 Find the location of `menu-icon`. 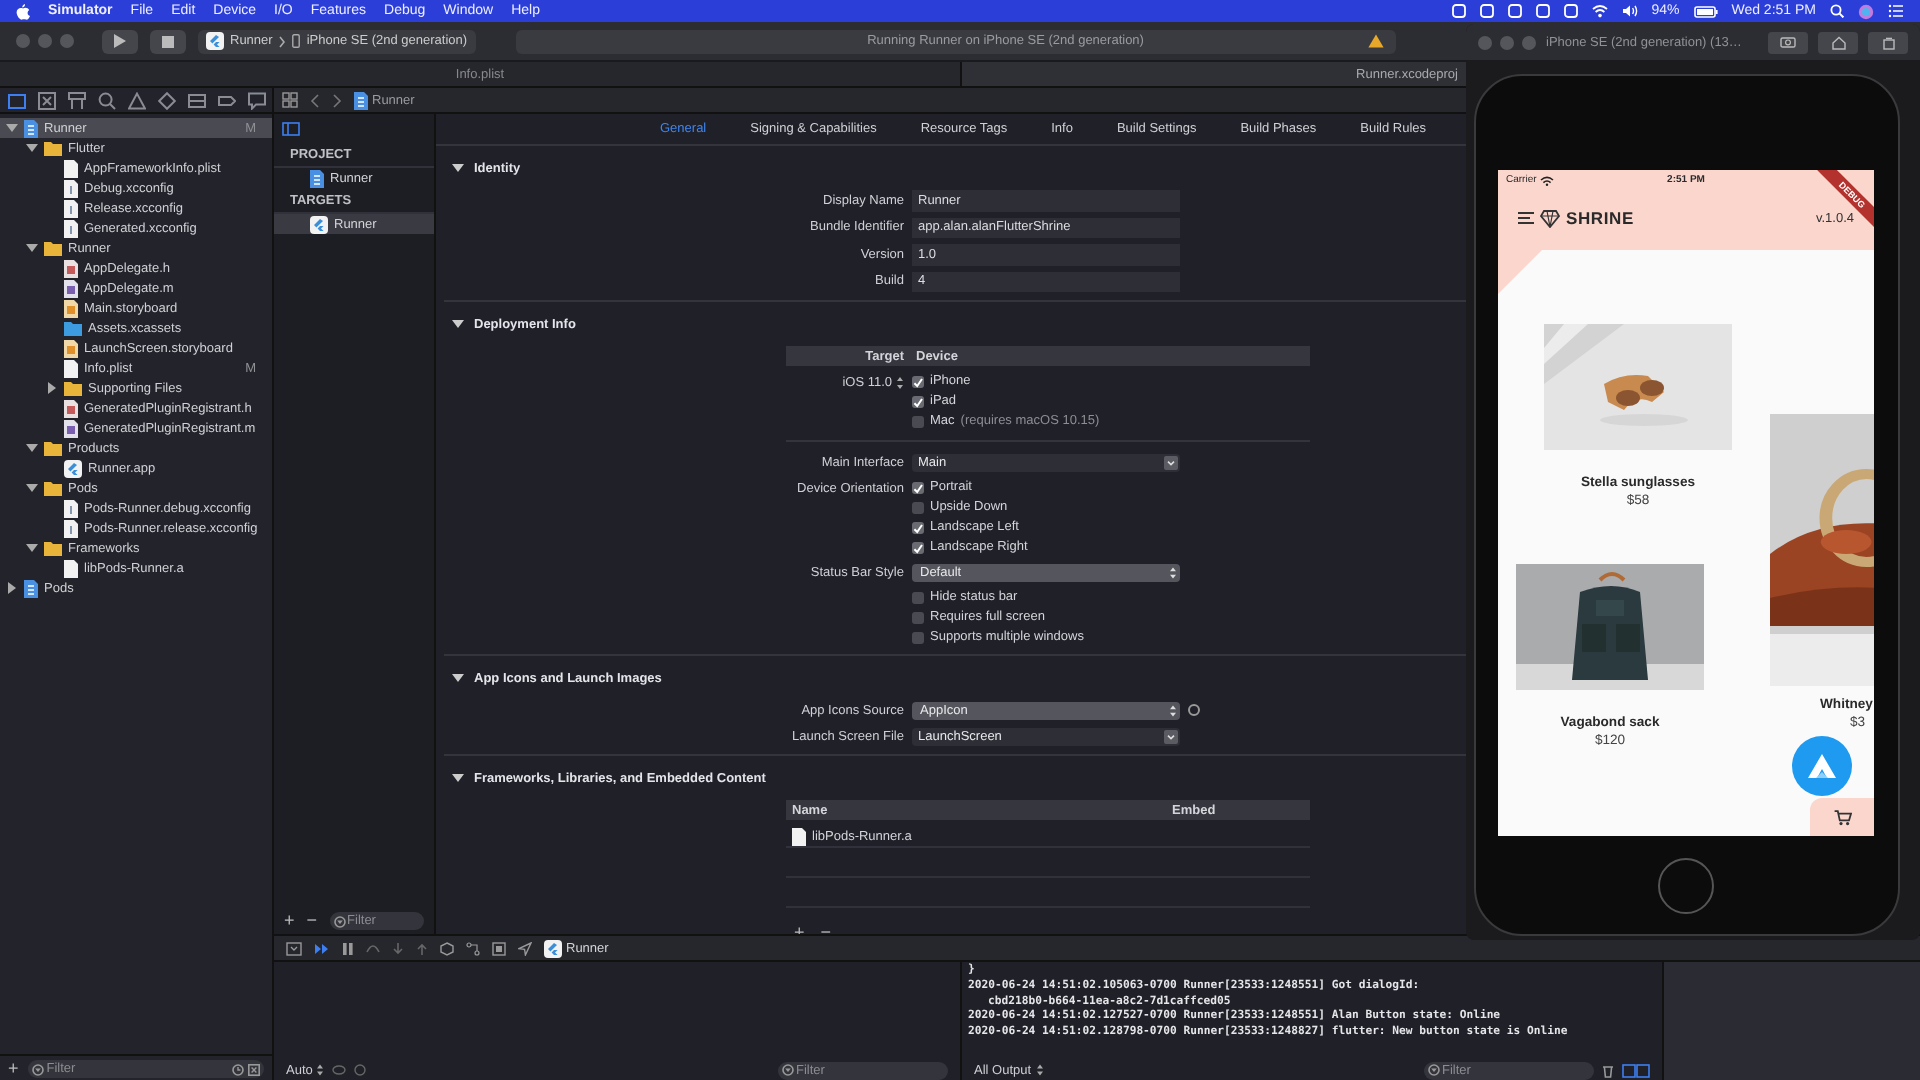

menu-icon is located at coordinates (1526, 218).